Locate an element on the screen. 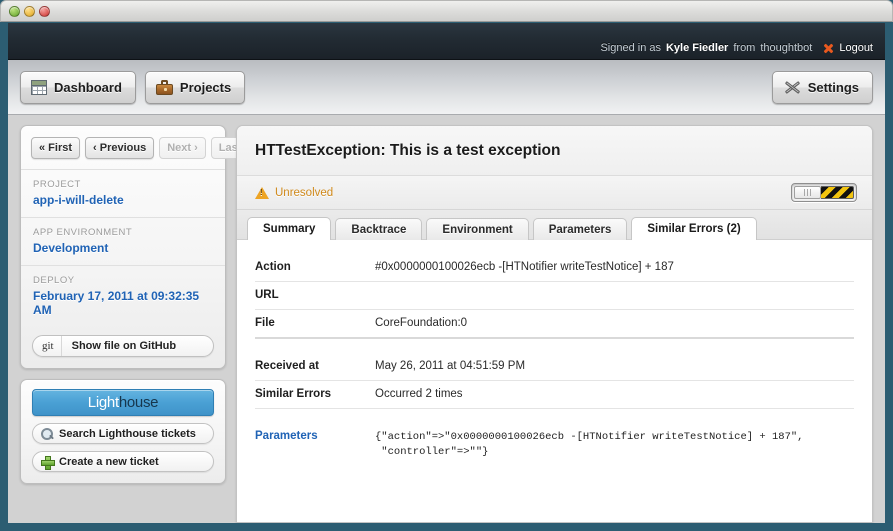  detail-key-similar-errors: Similar Errors is located at coordinates (293, 394).